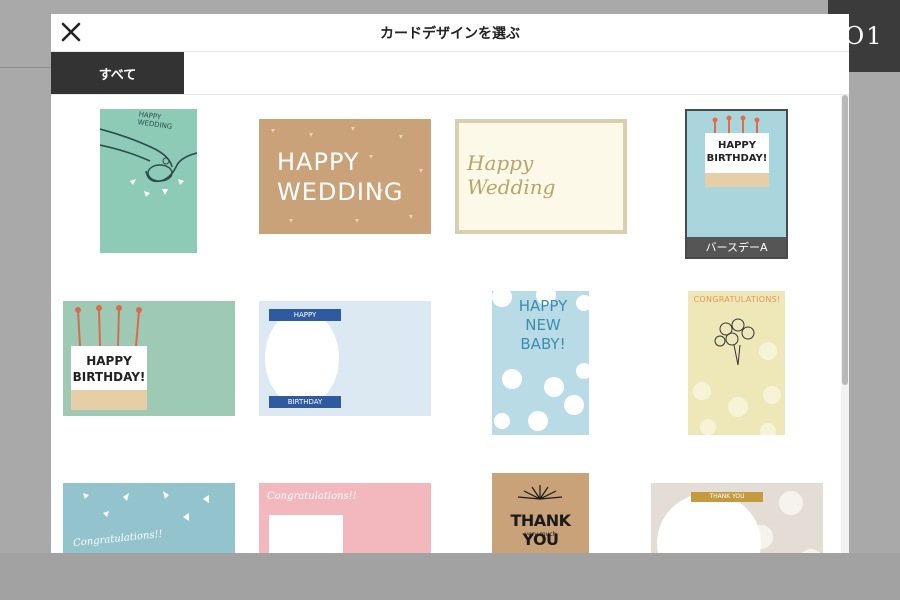  I want to click on card-thank-you-kraft: THANK YOU very much, so click(540, 513).